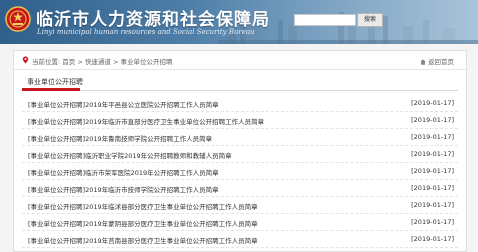 This screenshot has height=252, width=478. Describe the element at coordinates (51, 89) in the screenshot. I see `section-tab-underline` at that location.